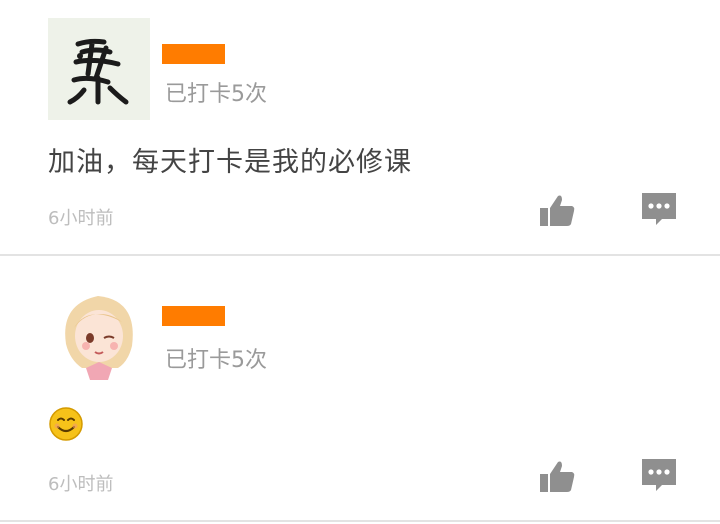 The image size is (720, 524). I want to click on cartoon-girl-avatar-icon, so click(99, 335).